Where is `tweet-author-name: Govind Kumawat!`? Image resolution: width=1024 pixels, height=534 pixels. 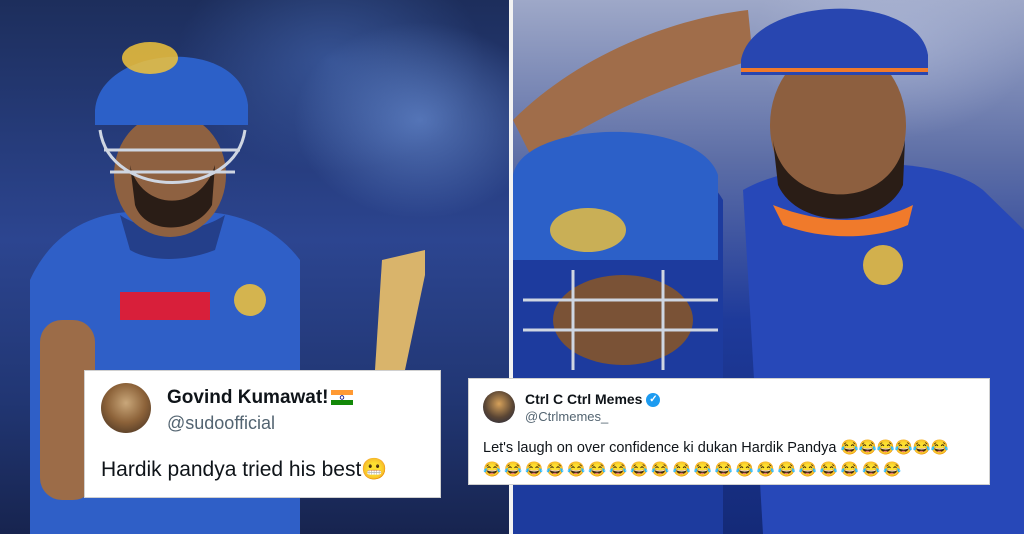
tweet-author-name: Govind Kumawat! is located at coordinates (260, 398).